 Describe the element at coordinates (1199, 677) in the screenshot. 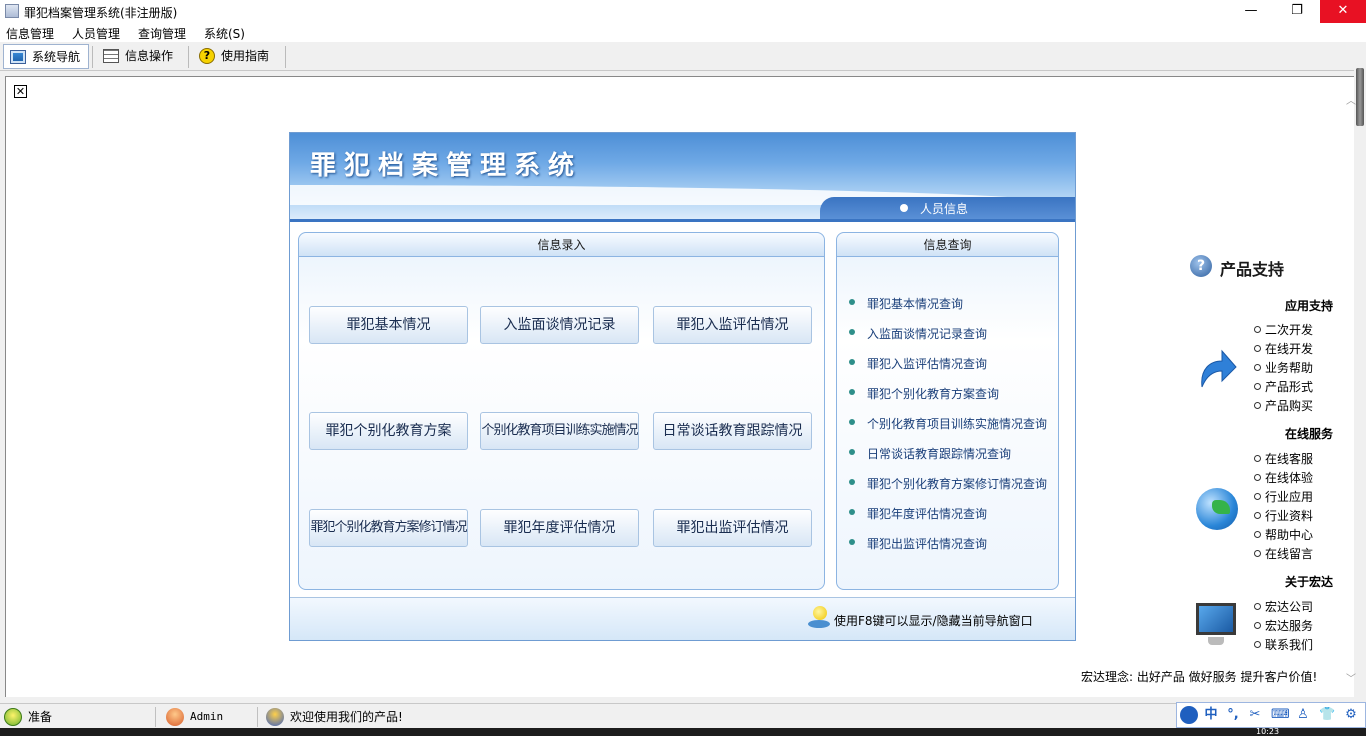

I see `company-slogan: 宏达理念: 出好产品 做好服务 提升客户价值!` at that location.